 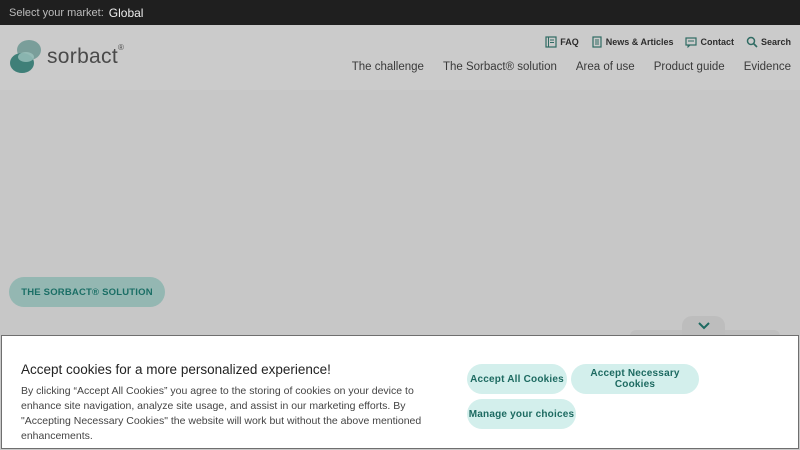 I want to click on chevron-down-icon, so click(x=703, y=326).